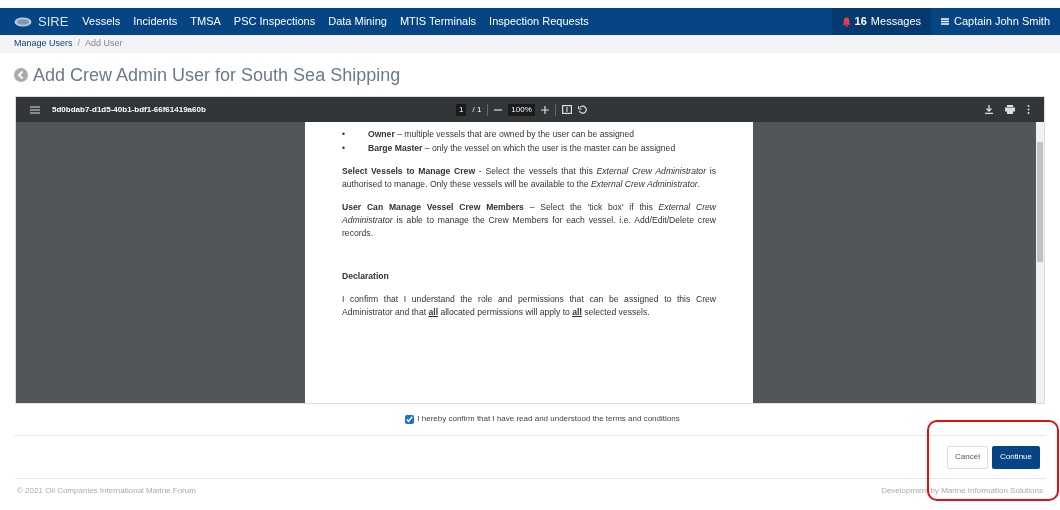  Describe the element at coordinates (410, 419) in the screenshot. I see `confirm-checkbox` at that location.